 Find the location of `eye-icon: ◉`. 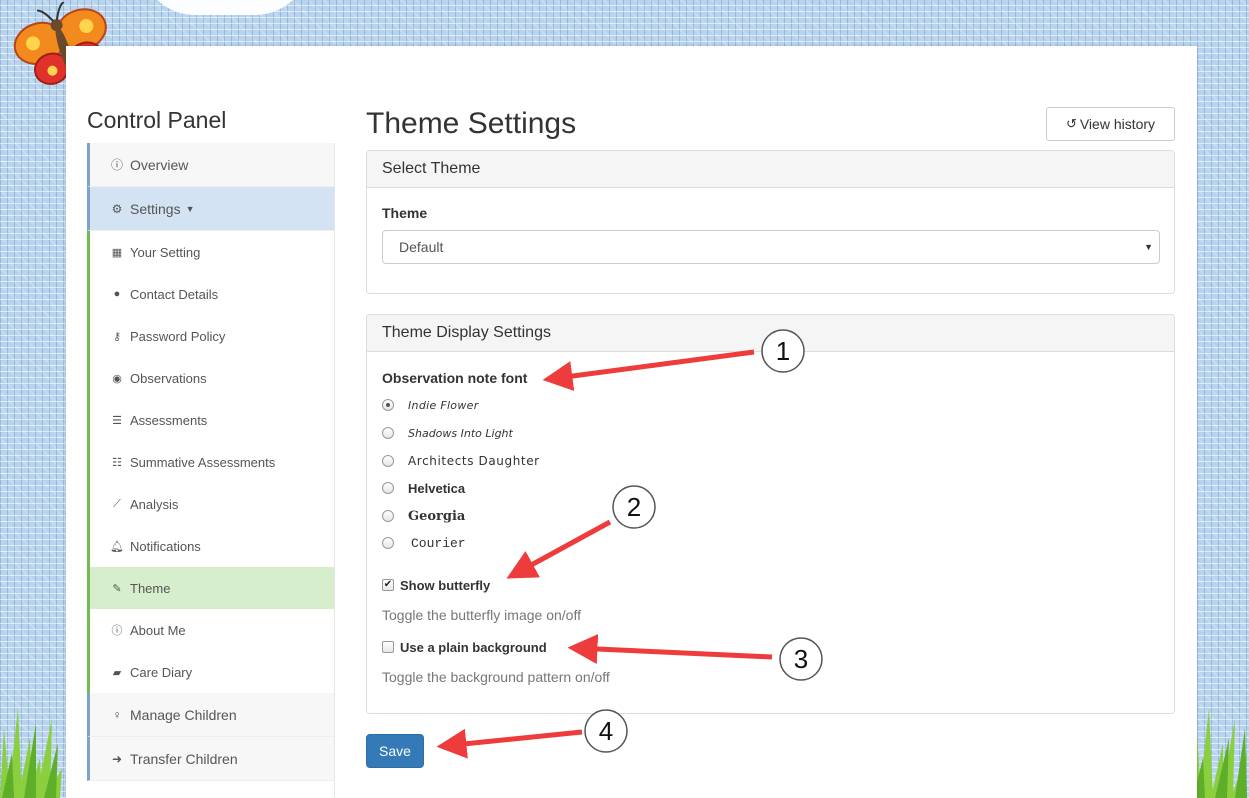

eye-icon: ◉ is located at coordinates (117, 378).